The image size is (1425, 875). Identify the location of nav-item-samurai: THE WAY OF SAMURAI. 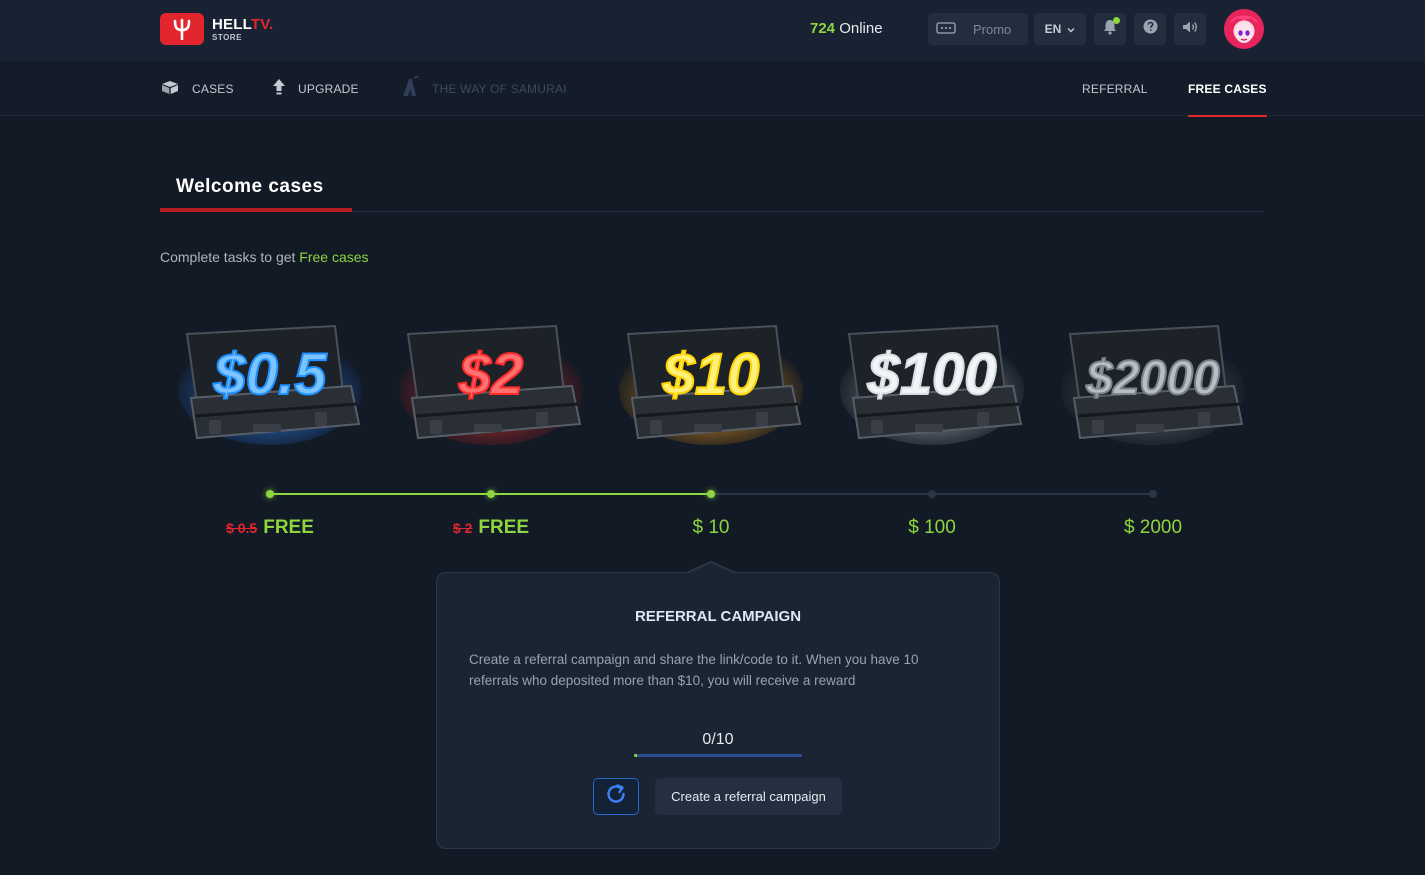
(483, 88).